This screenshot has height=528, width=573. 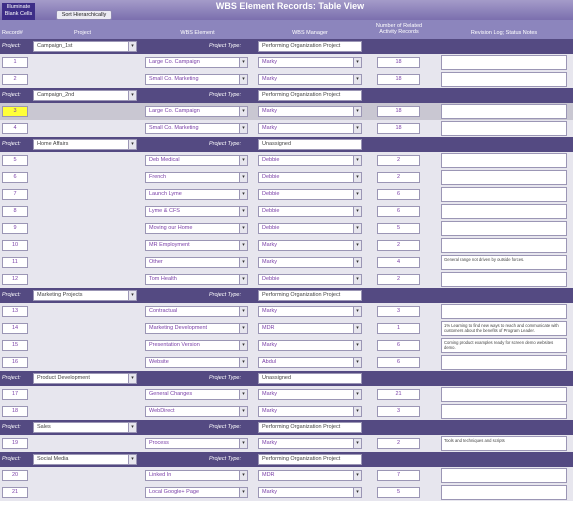 What do you see at coordinates (196, 194) in the screenshot?
I see `wbs-element-select: Launch Lyme ▾` at bounding box center [196, 194].